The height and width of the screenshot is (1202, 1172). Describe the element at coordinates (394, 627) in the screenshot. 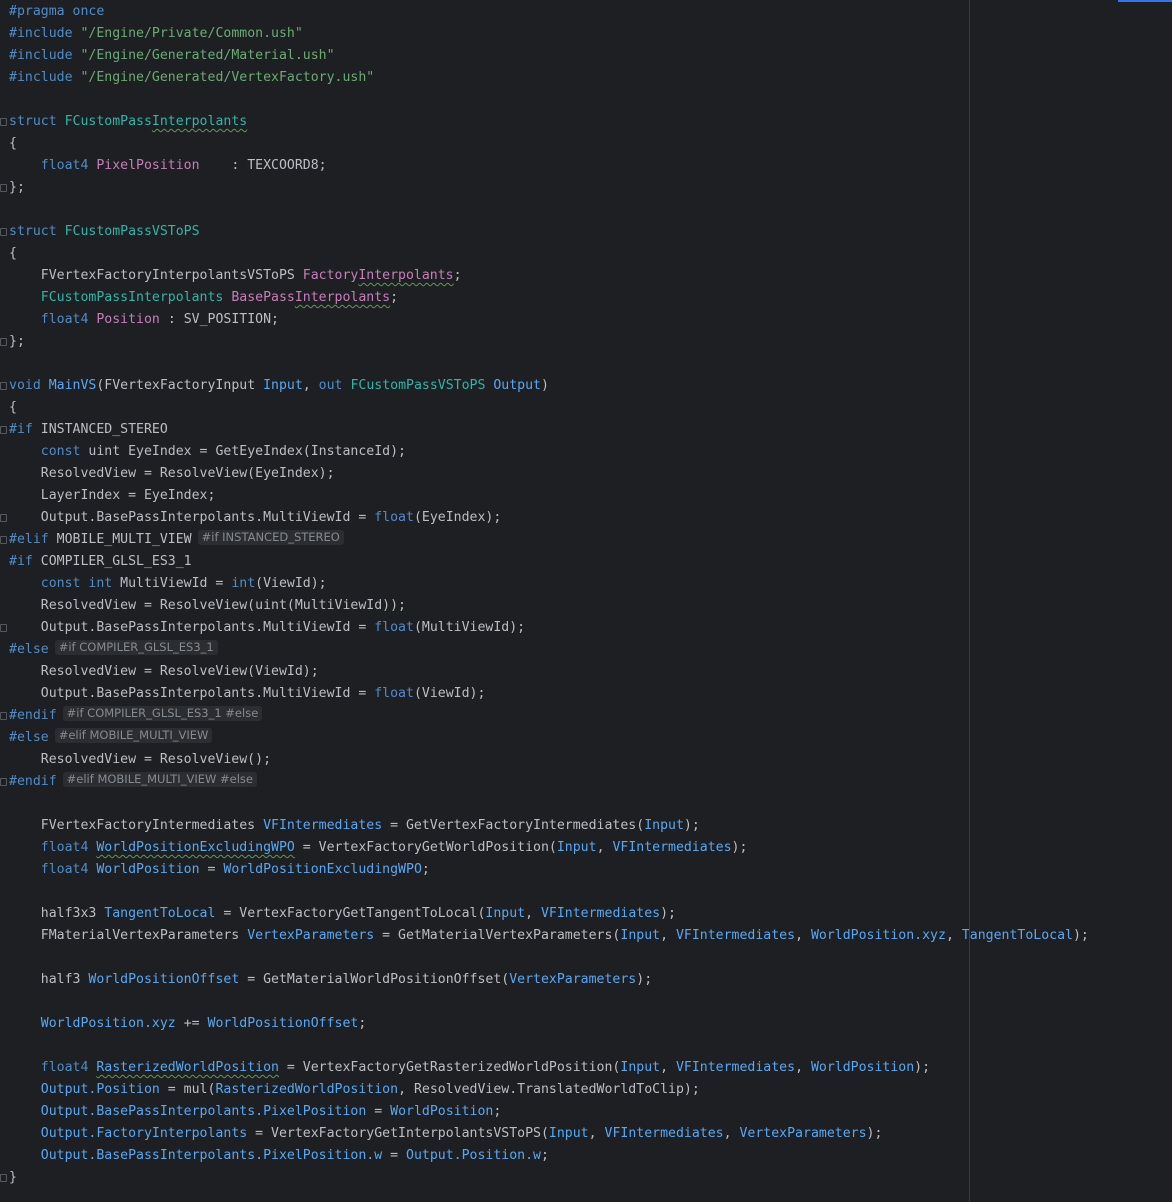

I see `code-token: float` at that location.